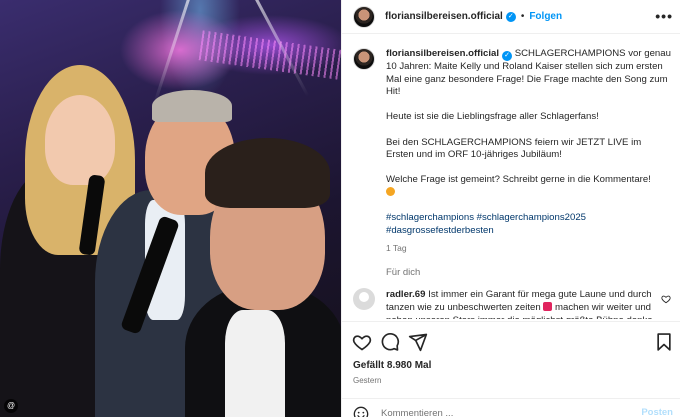  I want to click on comment-like-icon, so click(666, 299).